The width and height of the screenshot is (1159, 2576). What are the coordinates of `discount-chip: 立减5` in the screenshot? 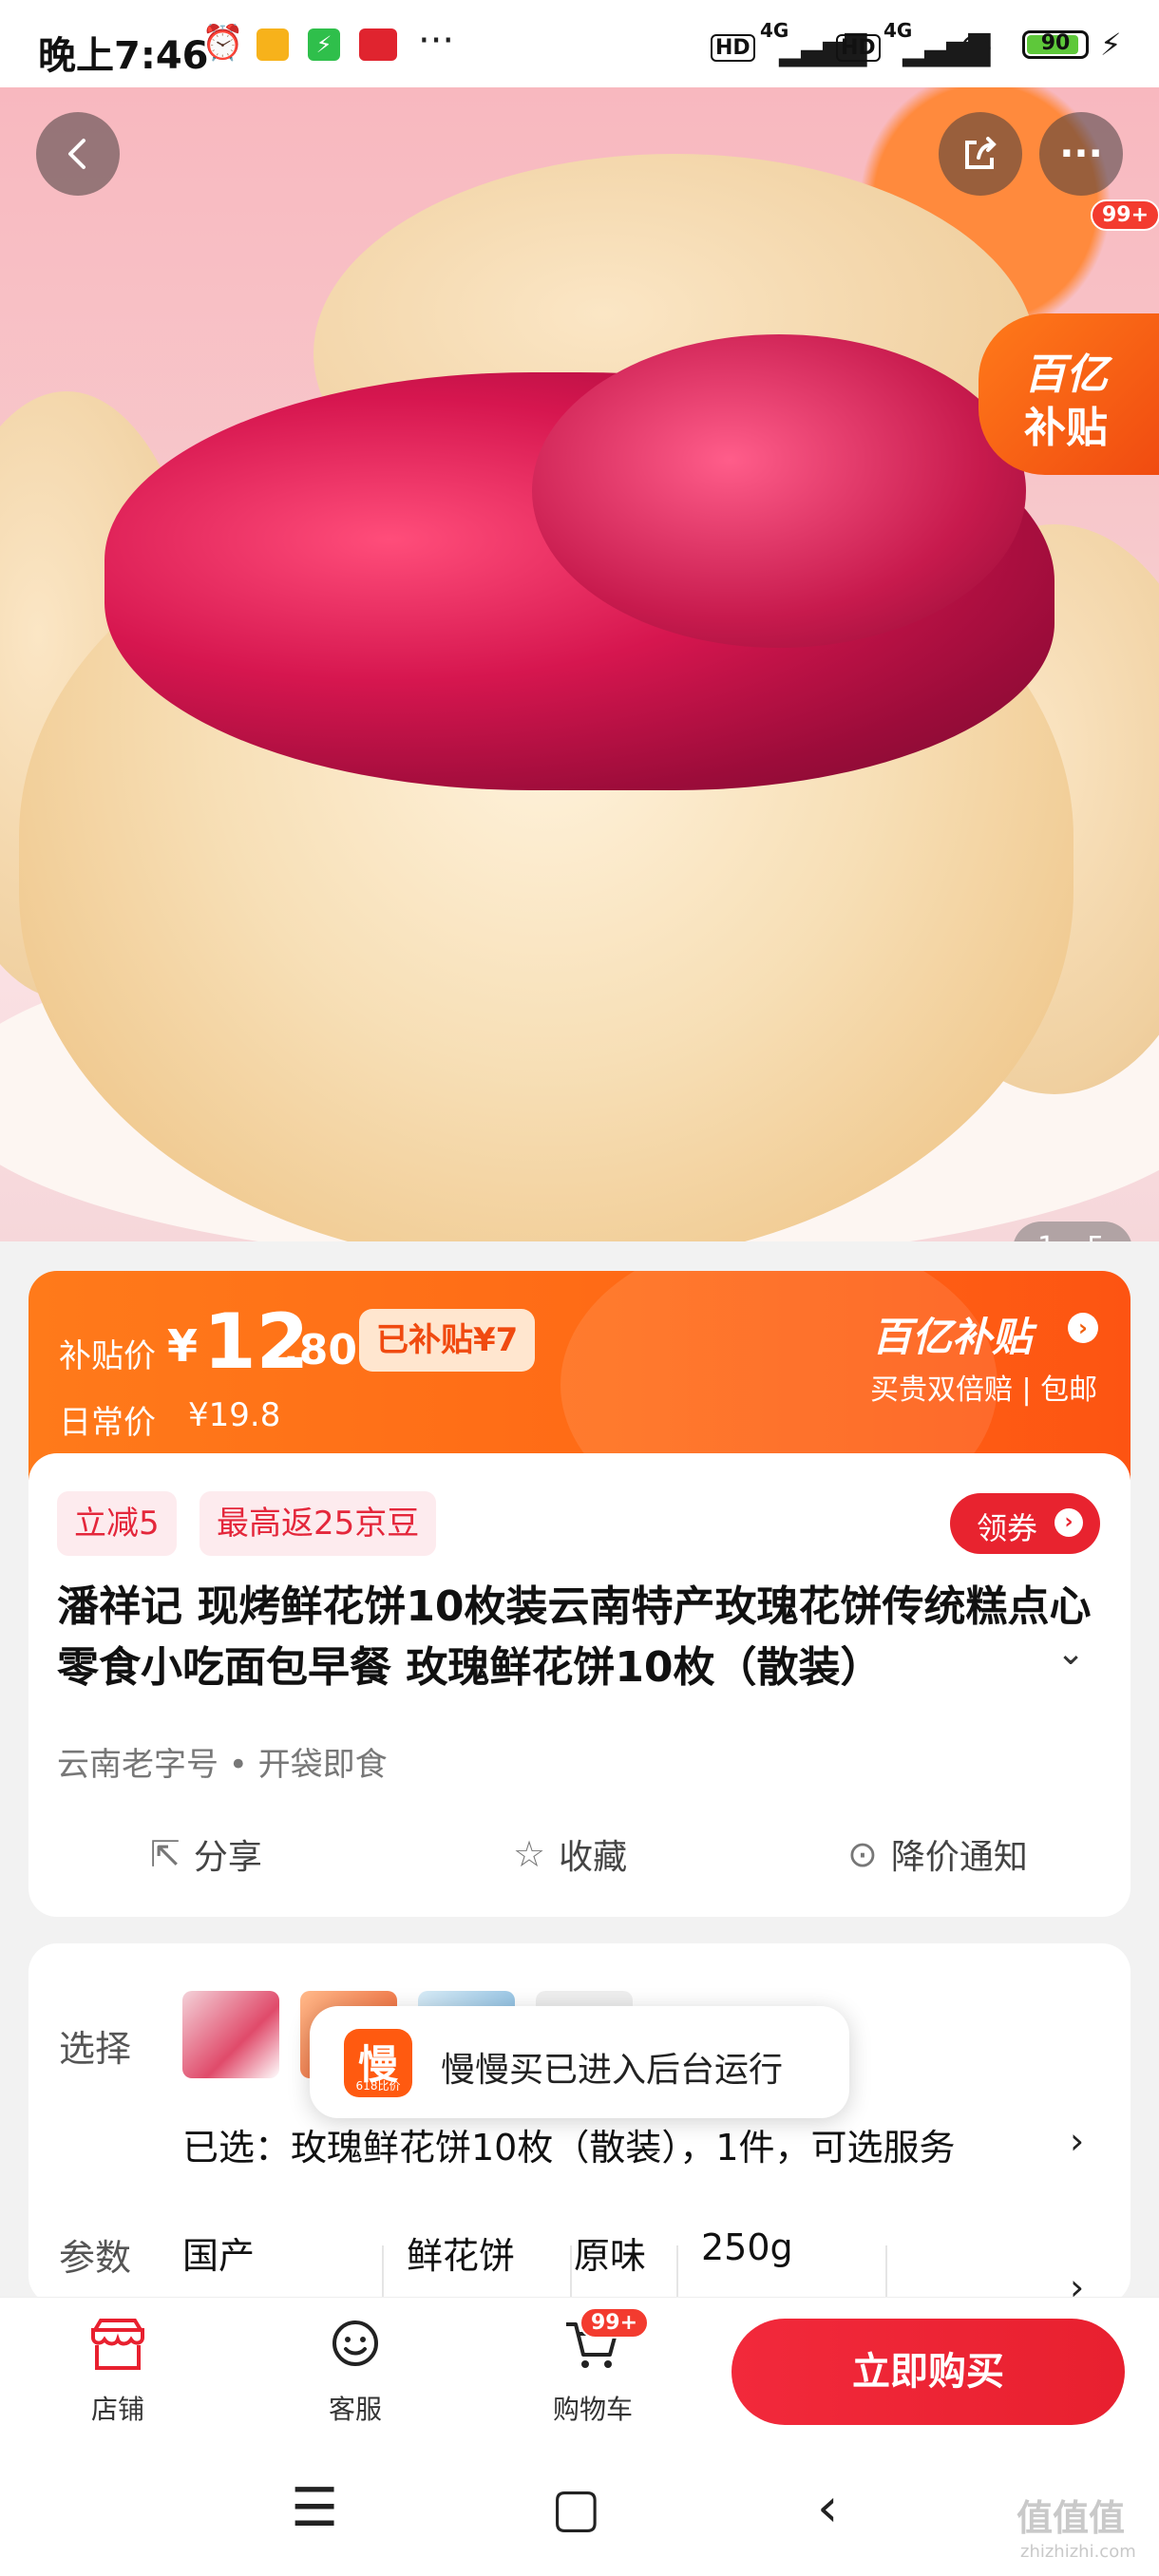 It's located at (117, 1523).